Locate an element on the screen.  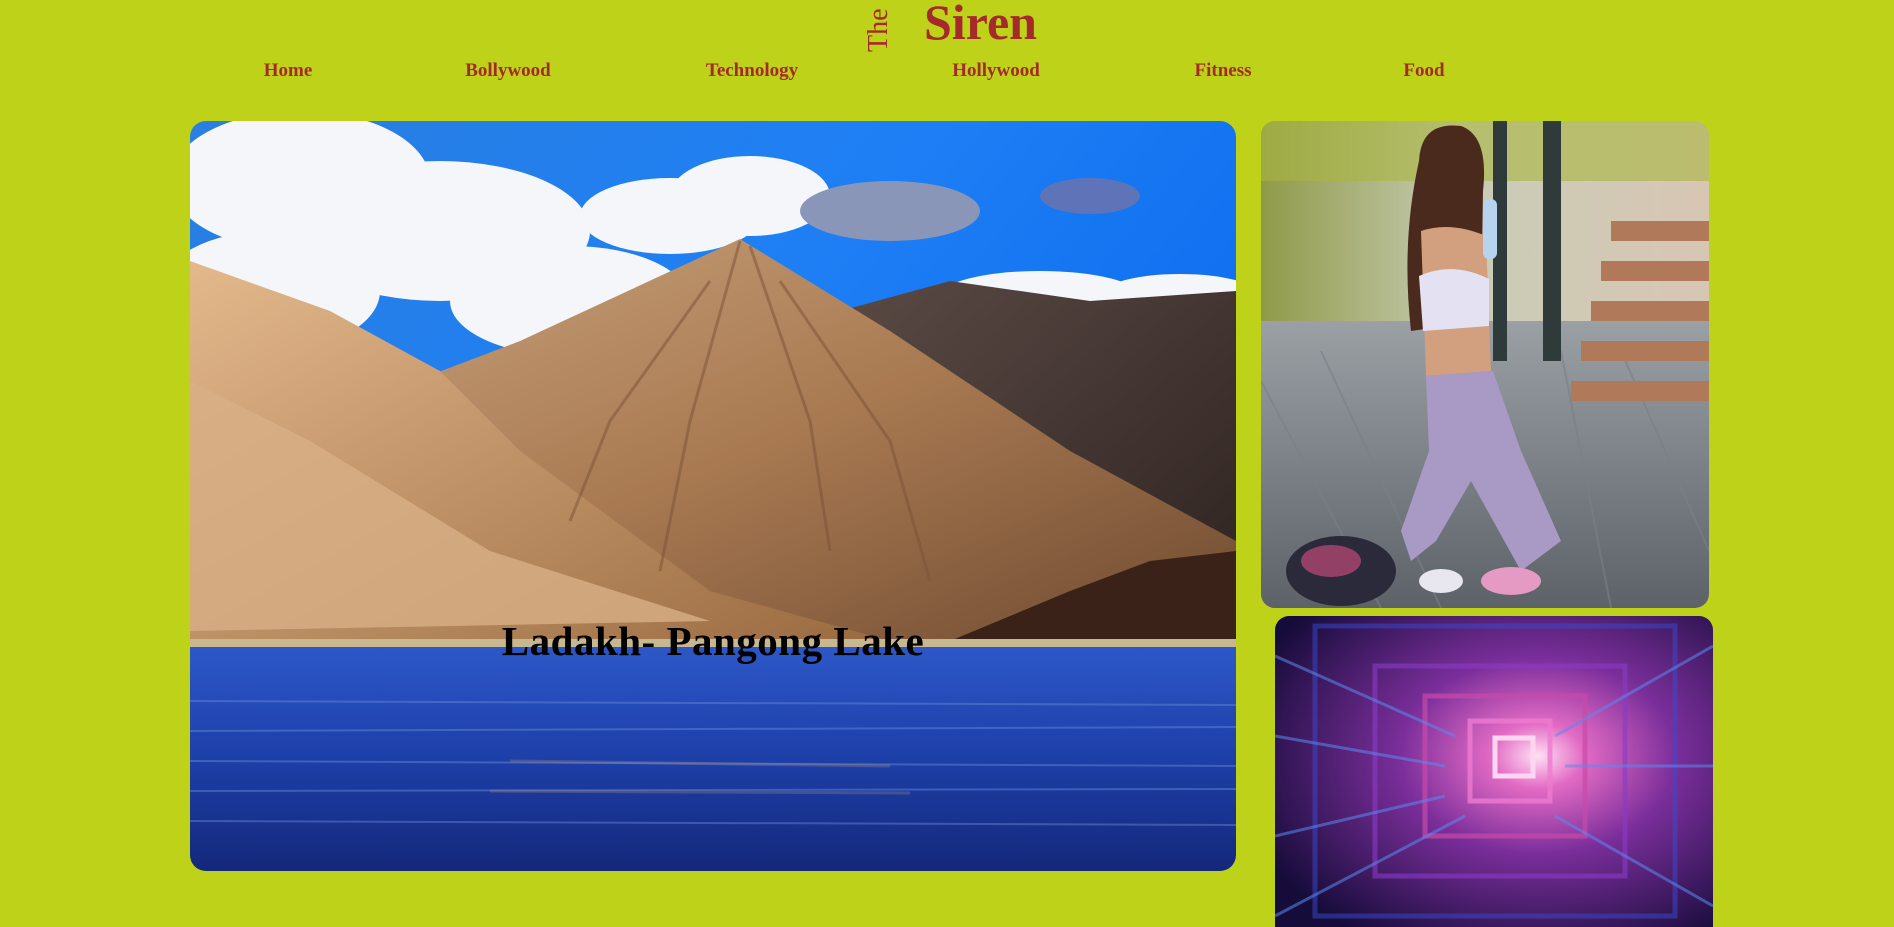
technology-card is located at coordinates (1494, 771).